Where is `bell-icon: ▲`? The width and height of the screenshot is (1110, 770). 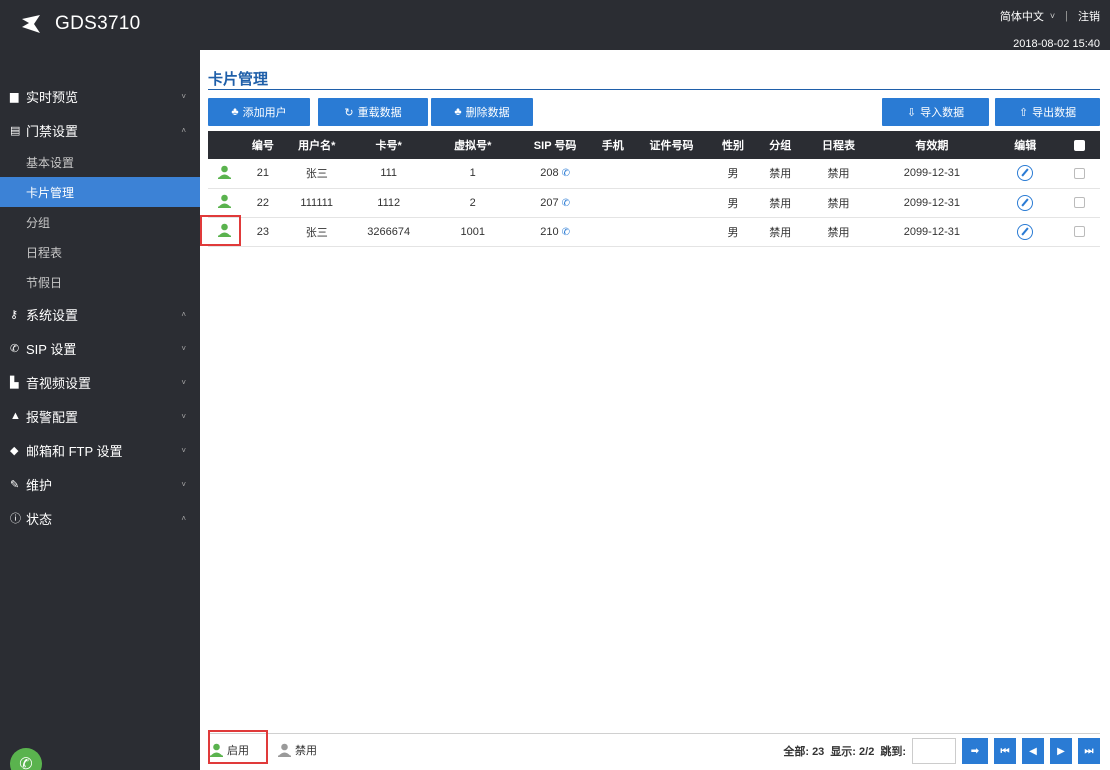
bell-icon: ▲ is located at coordinates (15, 416).